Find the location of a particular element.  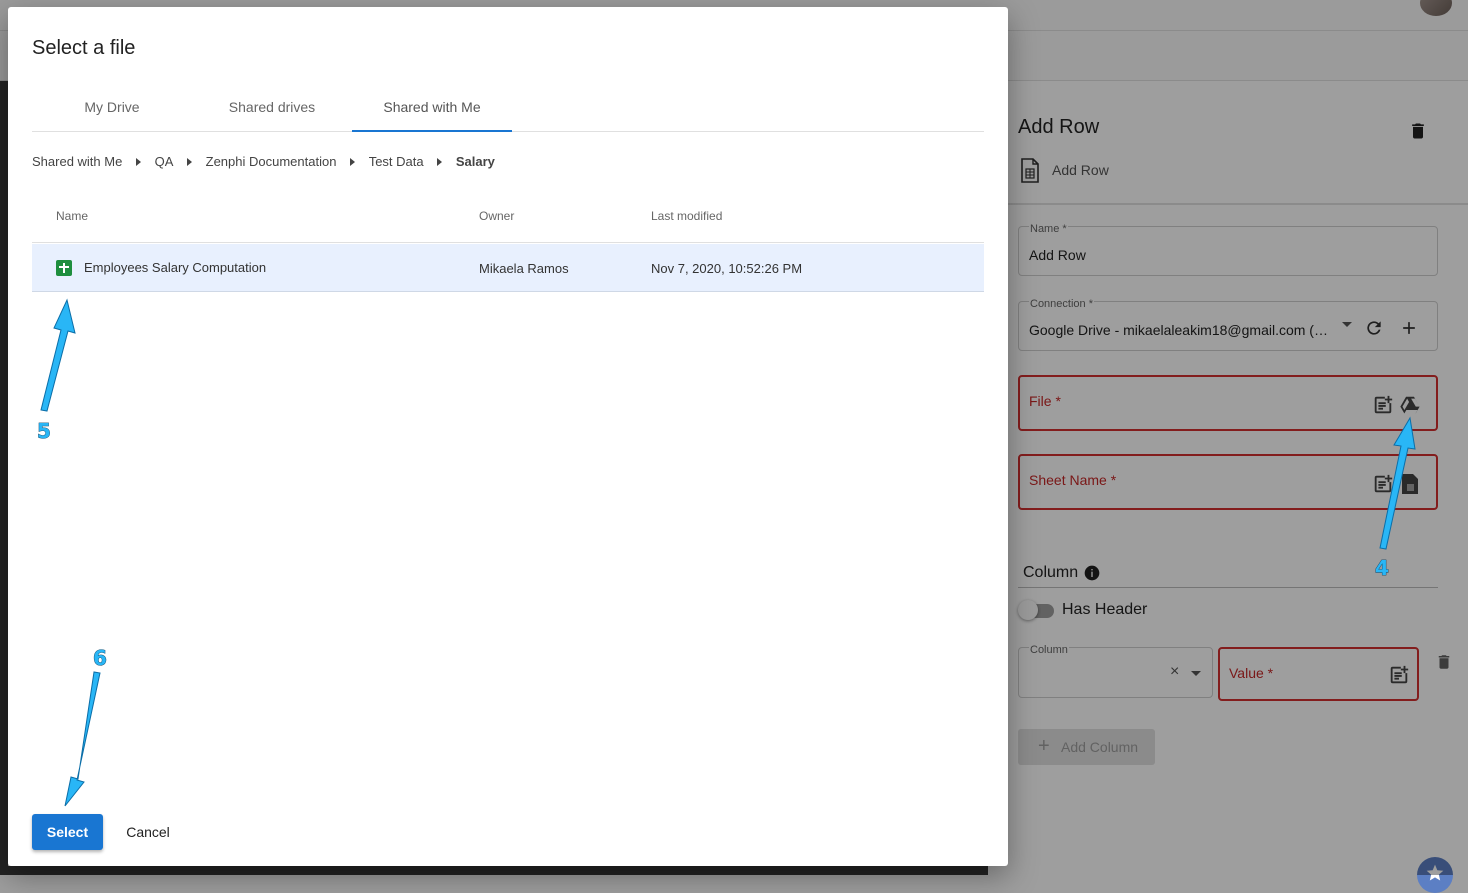

annotation-label-5: 5 is located at coordinates (44, 431).